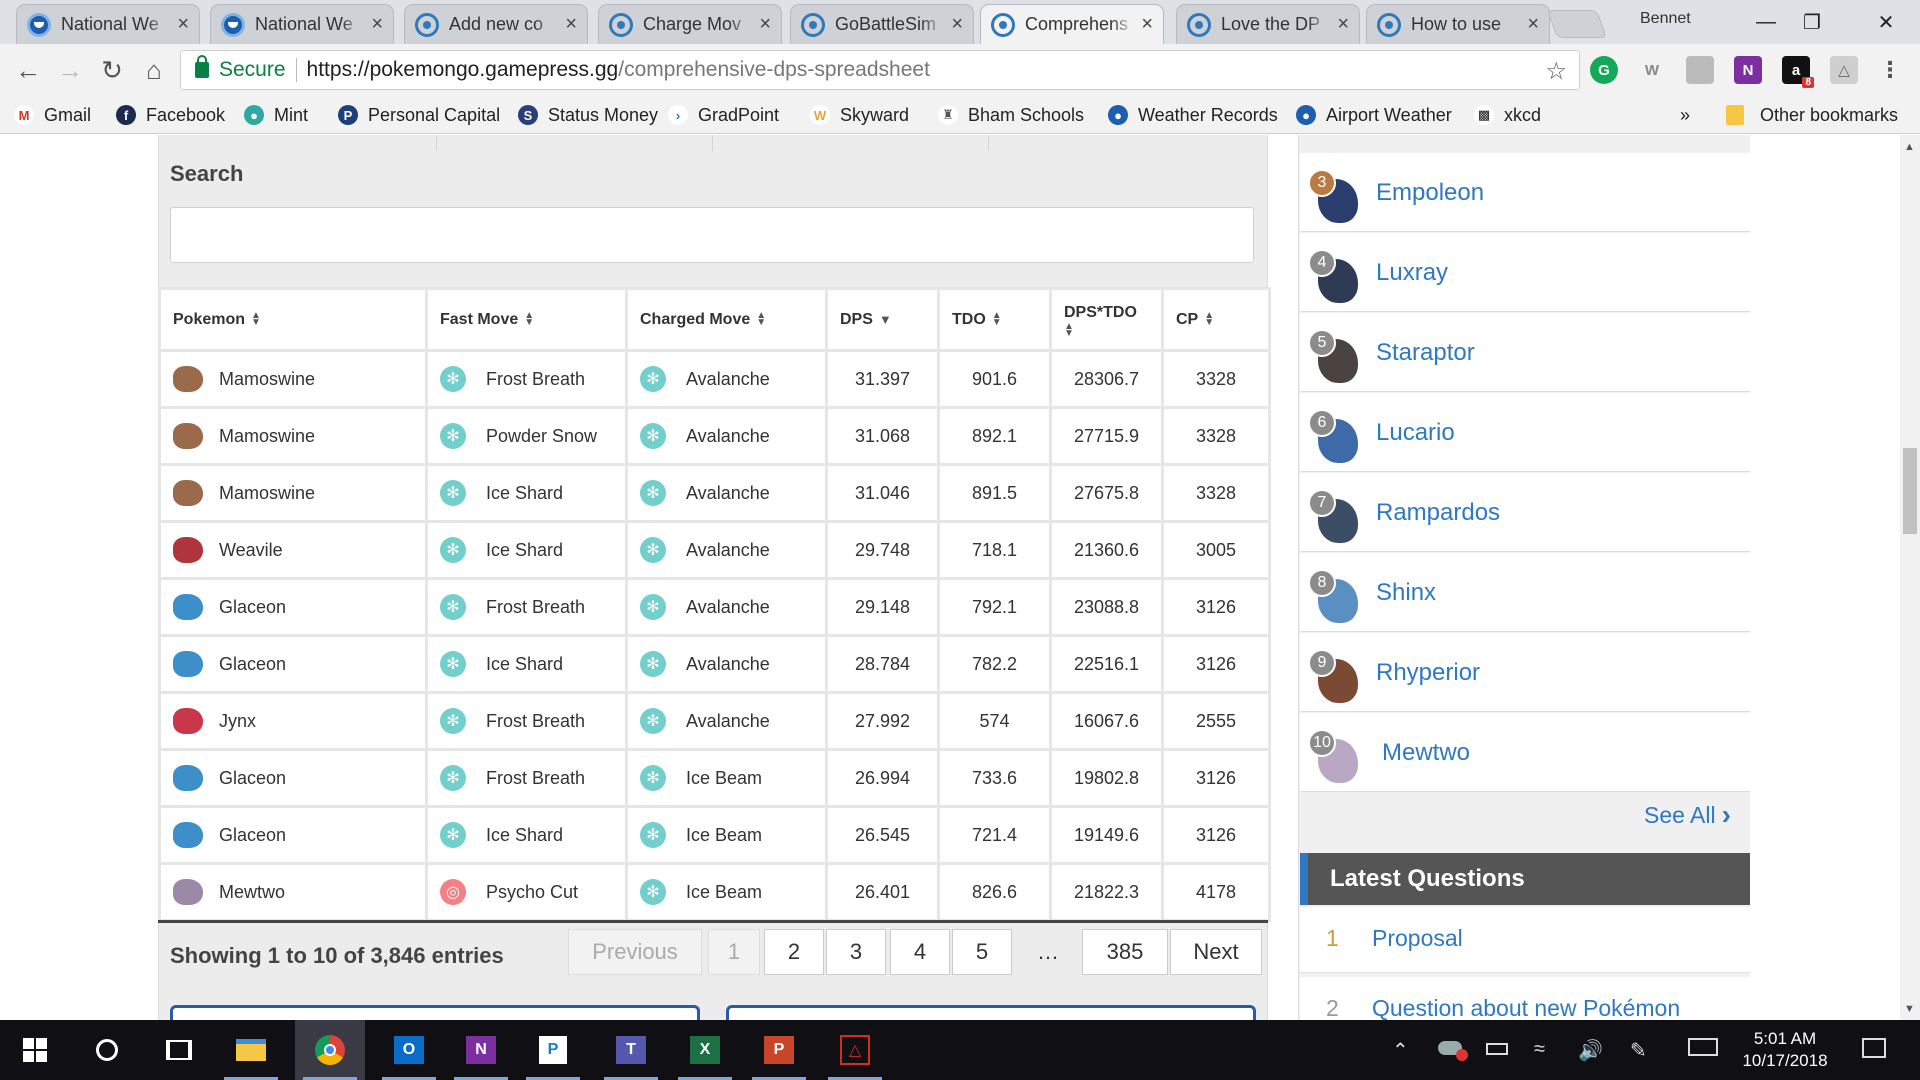 The height and width of the screenshot is (1080, 1920). What do you see at coordinates (1072, 24) in the screenshot?
I see `browser-tab: Comprehens ×` at bounding box center [1072, 24].